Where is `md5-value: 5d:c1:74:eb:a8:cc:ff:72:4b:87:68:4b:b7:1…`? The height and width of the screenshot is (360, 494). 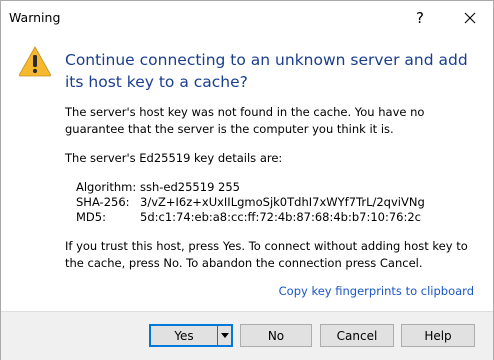
md5-value: 5d:c1:74:eb:a8:cc:ff:72:4b:87:68:4b:b7:1… is located at coordinates (280, 217).